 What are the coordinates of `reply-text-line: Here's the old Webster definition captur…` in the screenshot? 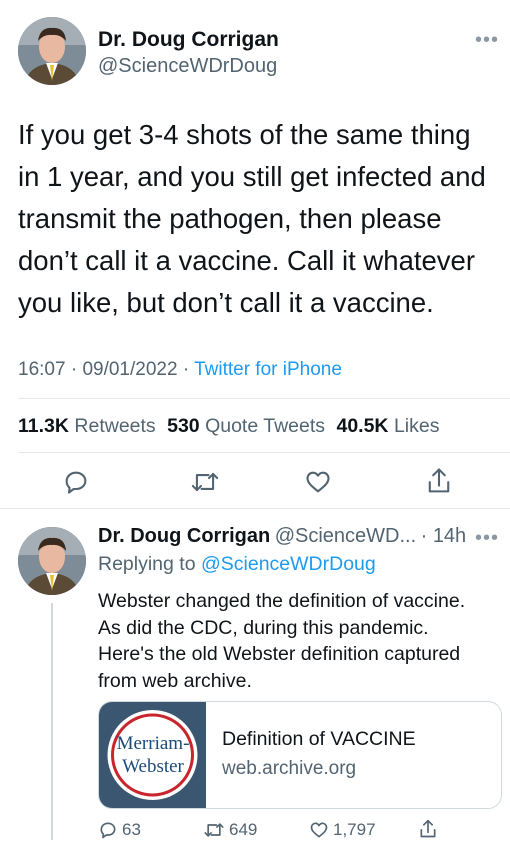 It's located at (279, 654).